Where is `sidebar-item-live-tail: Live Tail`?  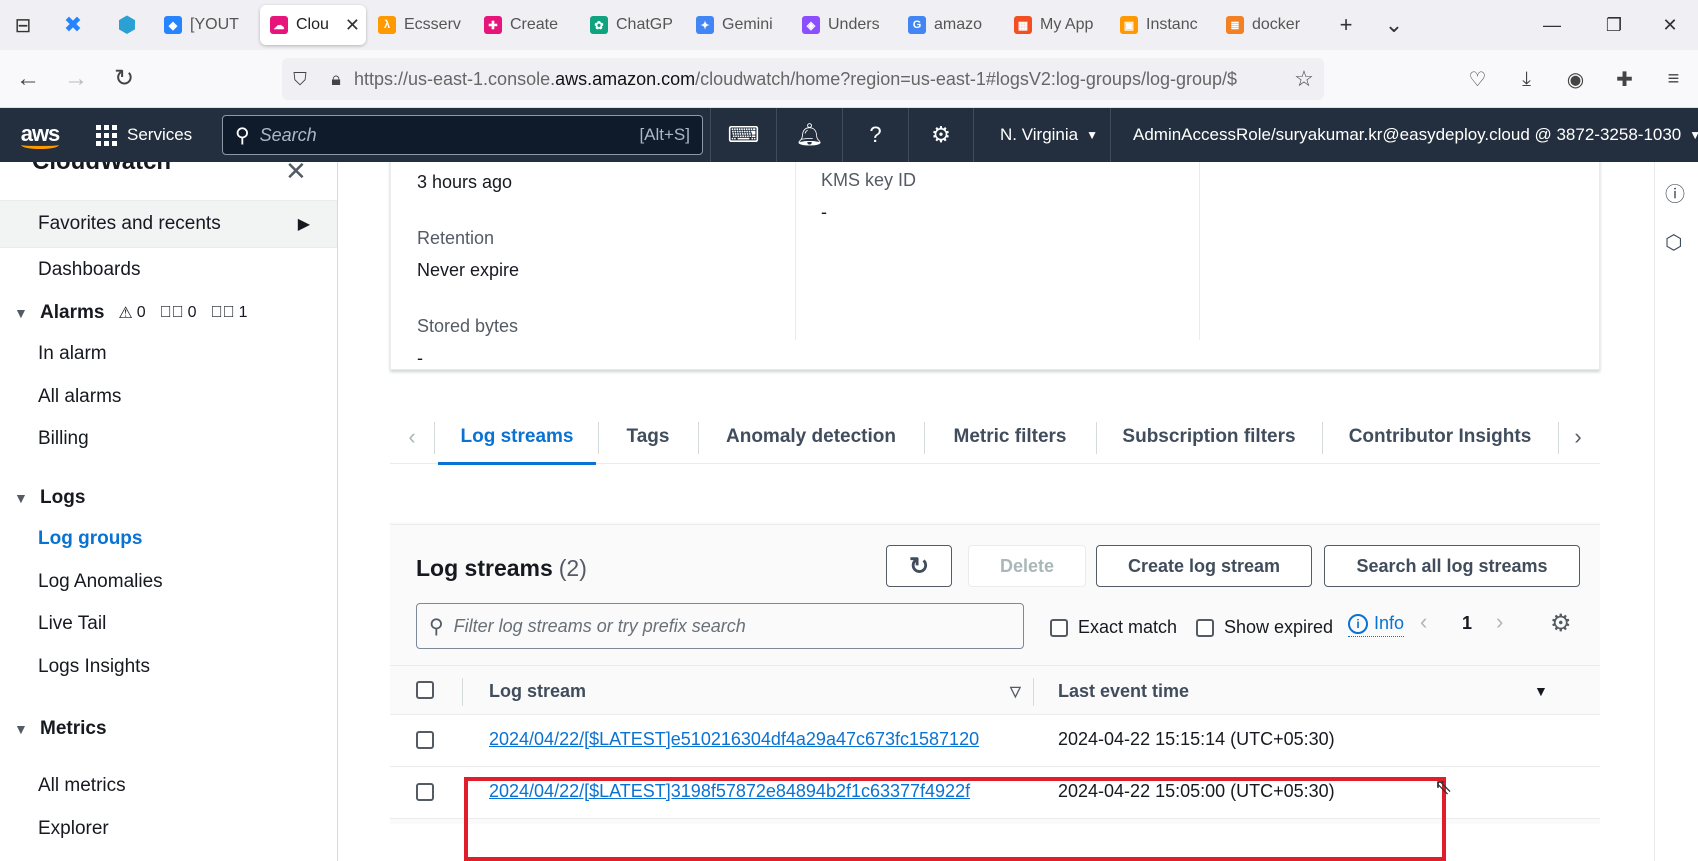 sidebar-item-live-tail: Live Tail is located at coordinates (72, 624).